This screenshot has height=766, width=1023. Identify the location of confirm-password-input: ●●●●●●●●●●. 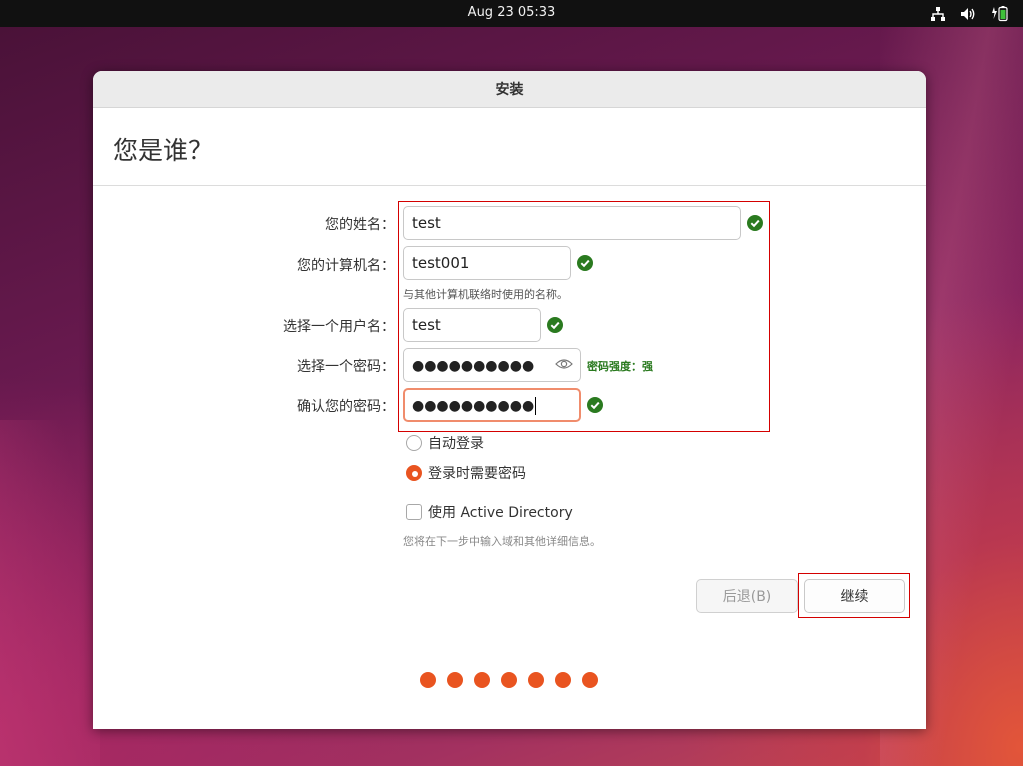
(492, 405).